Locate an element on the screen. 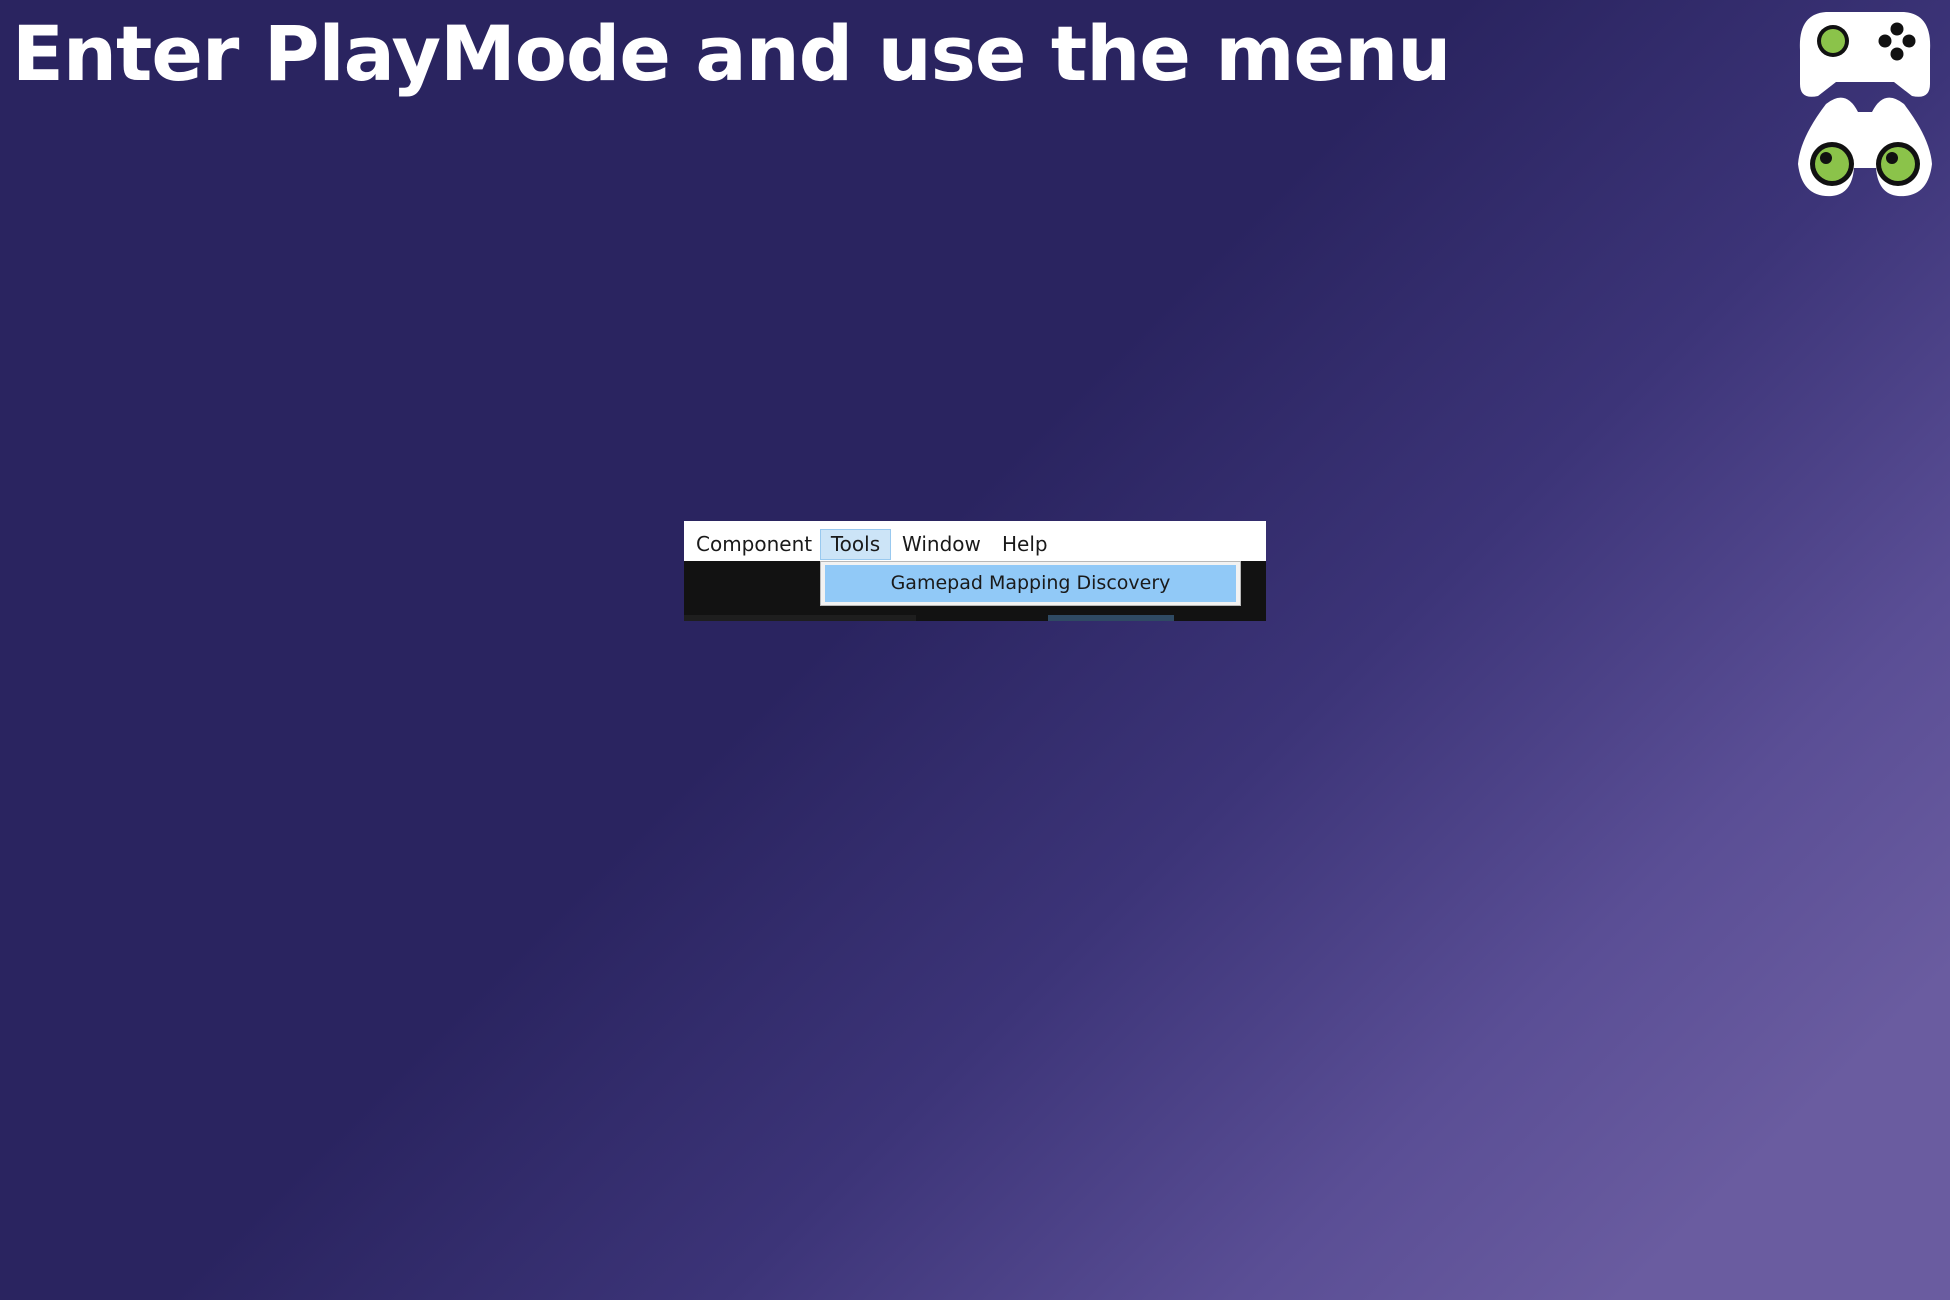  menu-bar: Component Tools Window Help is located at coordinates (975, 541).